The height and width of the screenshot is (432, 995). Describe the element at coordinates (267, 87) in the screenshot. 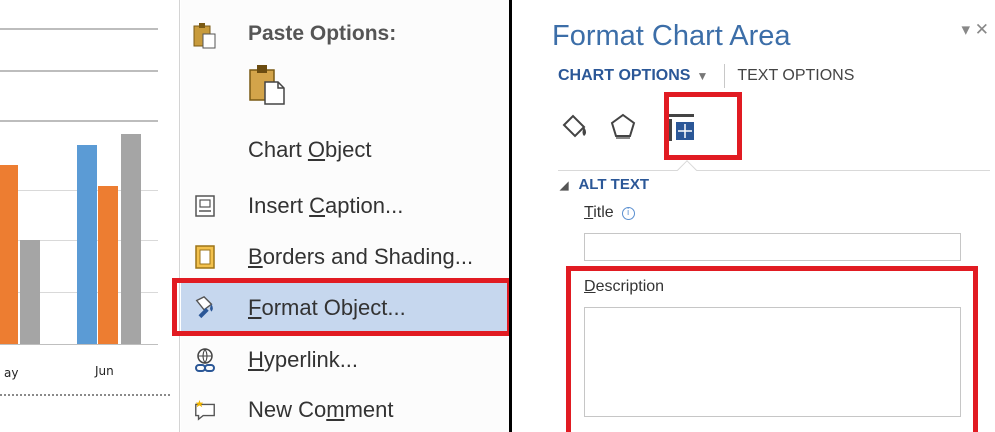

I see `paste-keep-formatting-icon` at that location.